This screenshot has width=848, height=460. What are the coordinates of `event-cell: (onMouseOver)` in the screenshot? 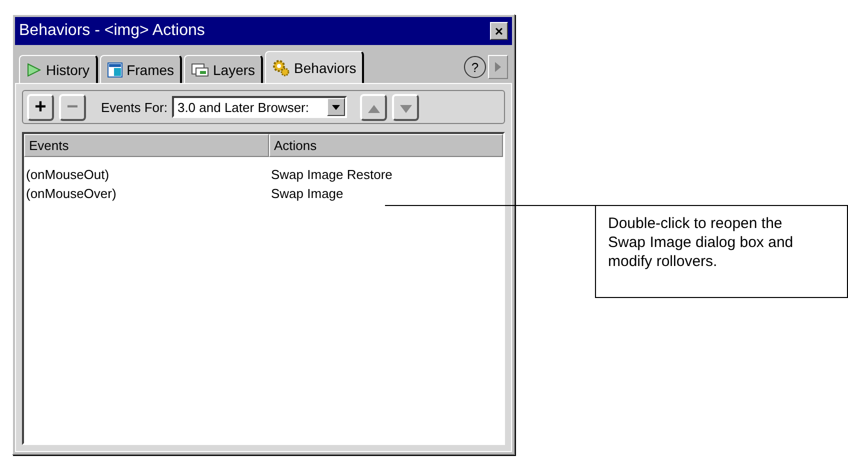 It's located at (148, 193).